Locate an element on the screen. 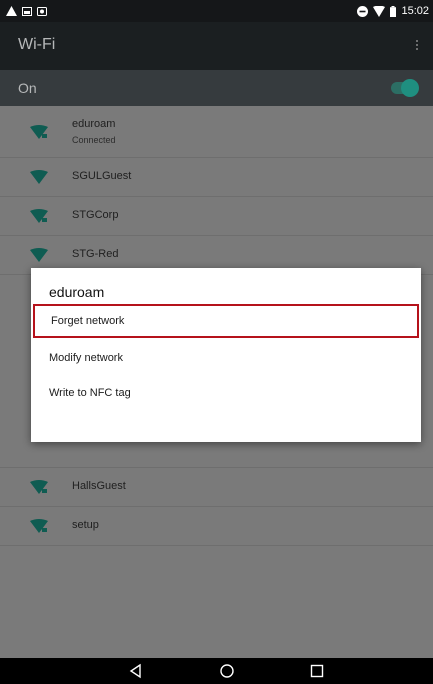 The width and height of the screenshot is (433, 684). option-label: Modify network is located at coordinates (86, 358).